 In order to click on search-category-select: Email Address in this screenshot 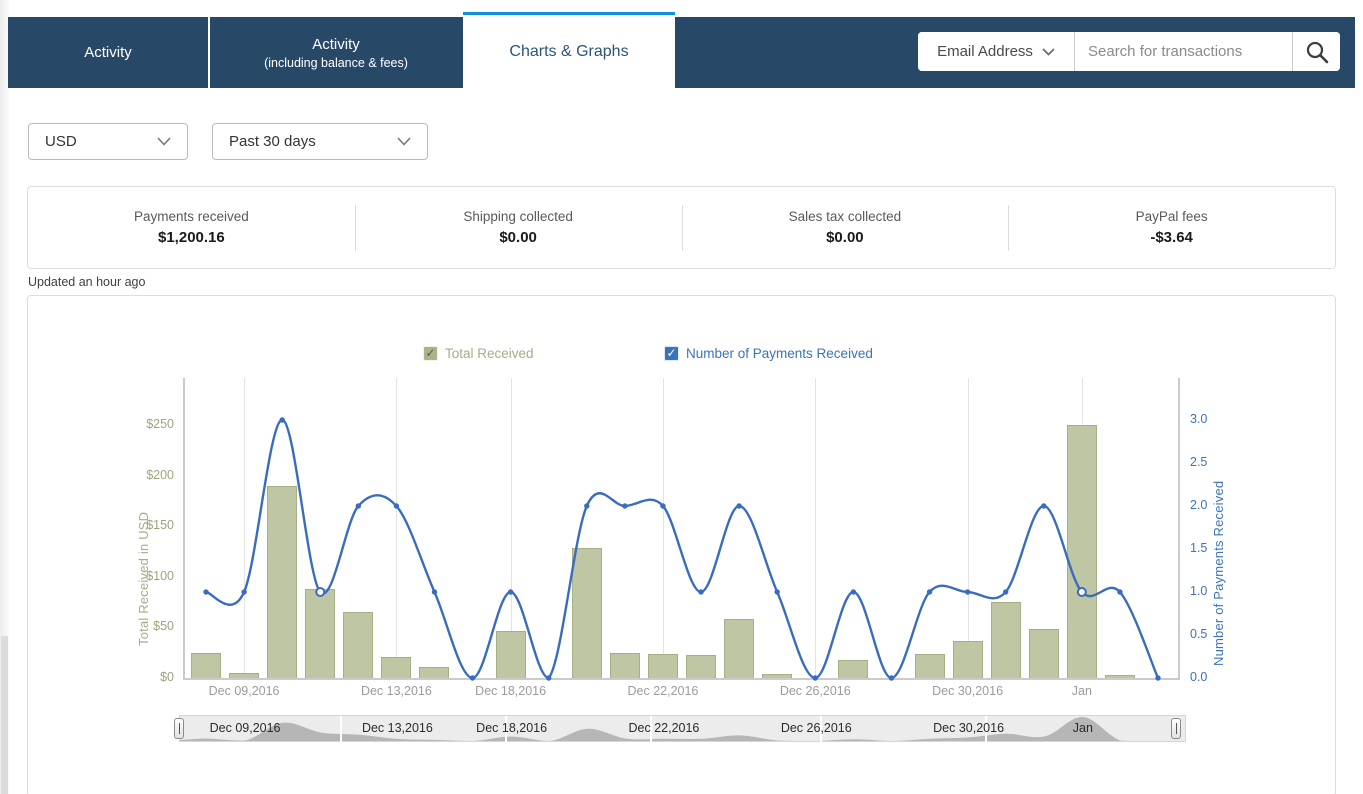, I will do `click(996, 51)`.